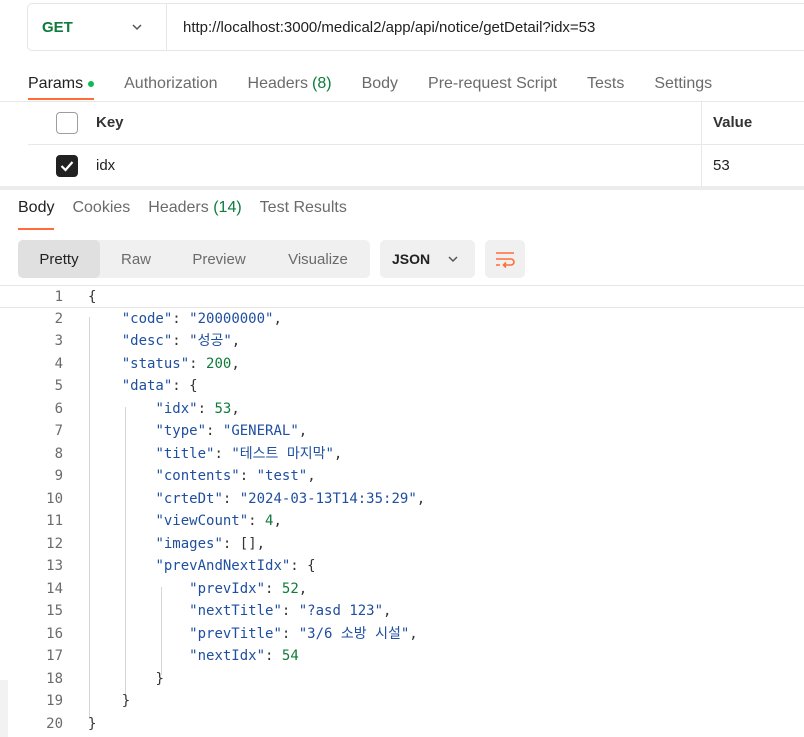 Image resolution: width=804 pixels, height=737 pixels. What do you see at coordinates (159, 386) in the screenshot?
I see `code-text: "data": {` at bounding box center [159, 386].